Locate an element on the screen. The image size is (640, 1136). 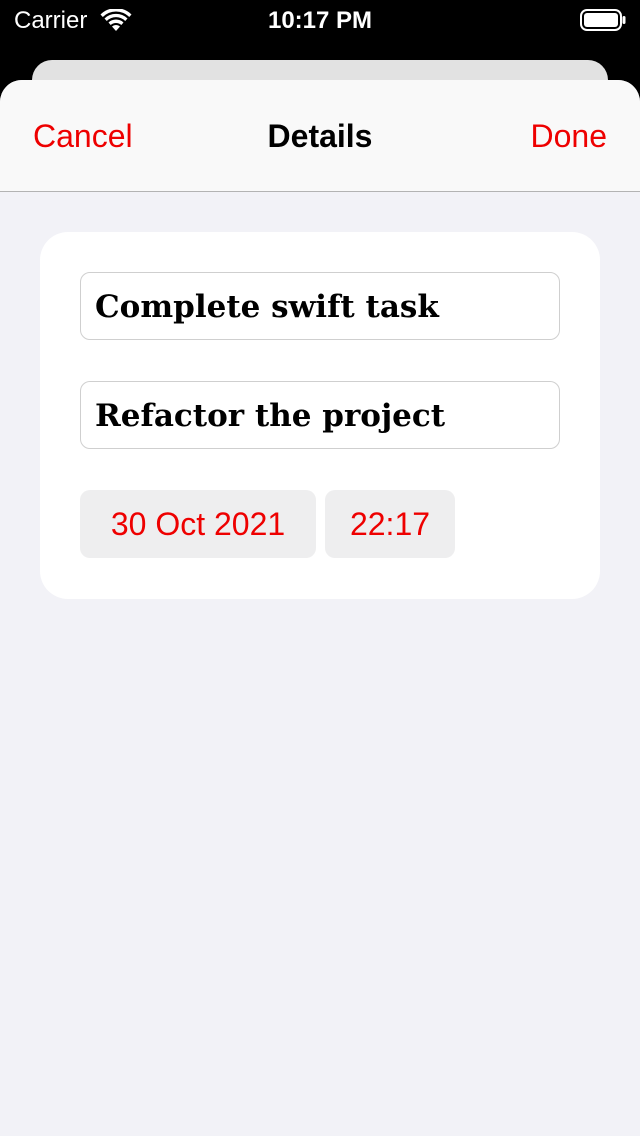
task-title-field: Complete swift task is located at coordinates (320, 306).